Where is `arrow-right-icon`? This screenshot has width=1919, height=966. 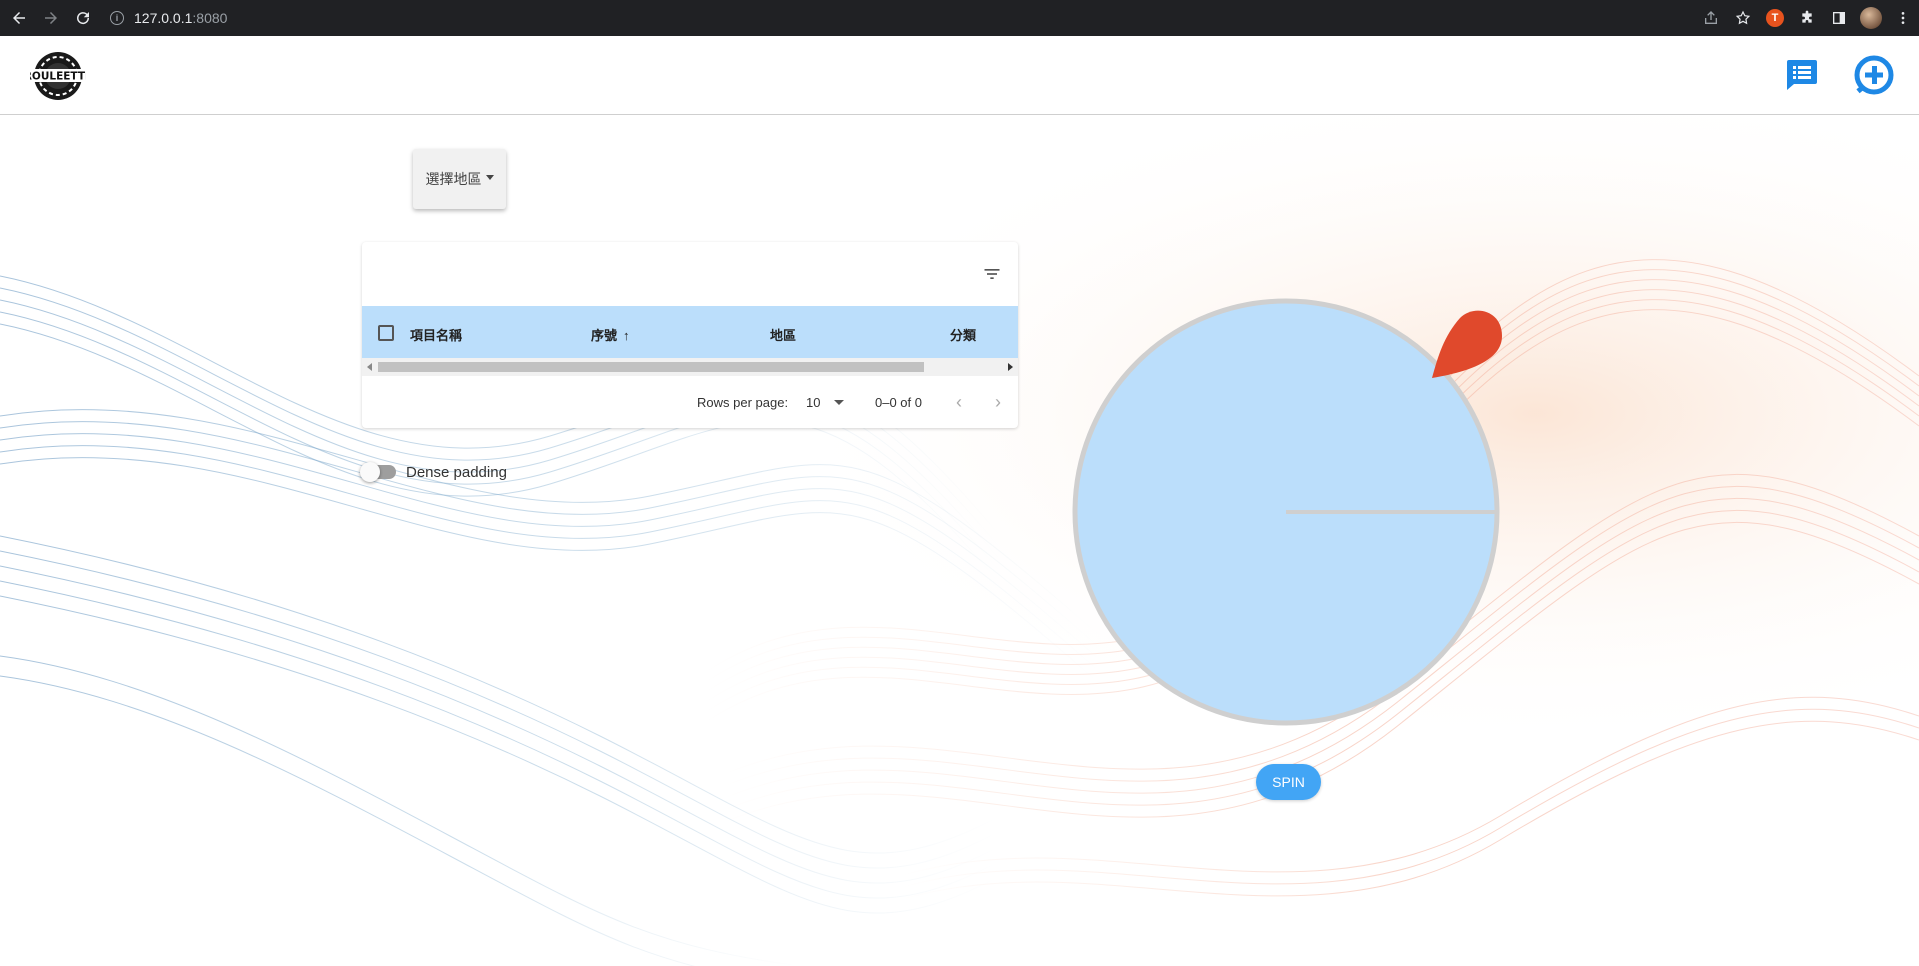
arrow-right-icon is located at coordinates (51, 18).